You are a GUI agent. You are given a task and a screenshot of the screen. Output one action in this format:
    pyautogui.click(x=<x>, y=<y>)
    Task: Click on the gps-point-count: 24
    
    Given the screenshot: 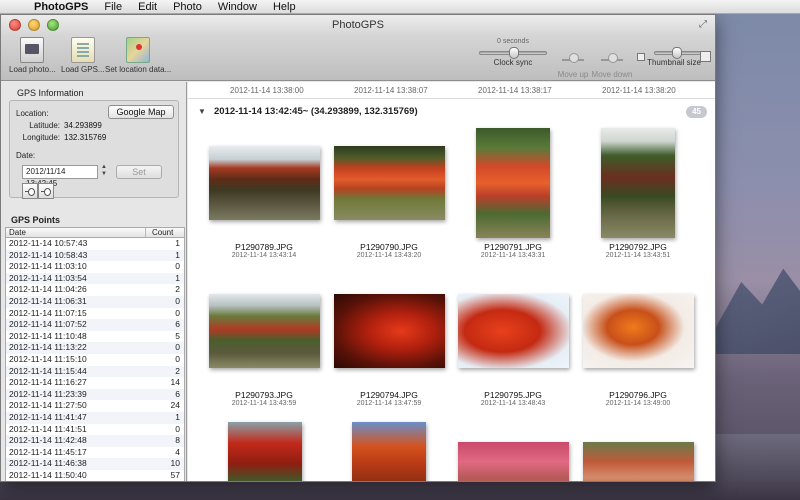 What is the action you would take?
    pyautogui.click(x=175, y=405)
    